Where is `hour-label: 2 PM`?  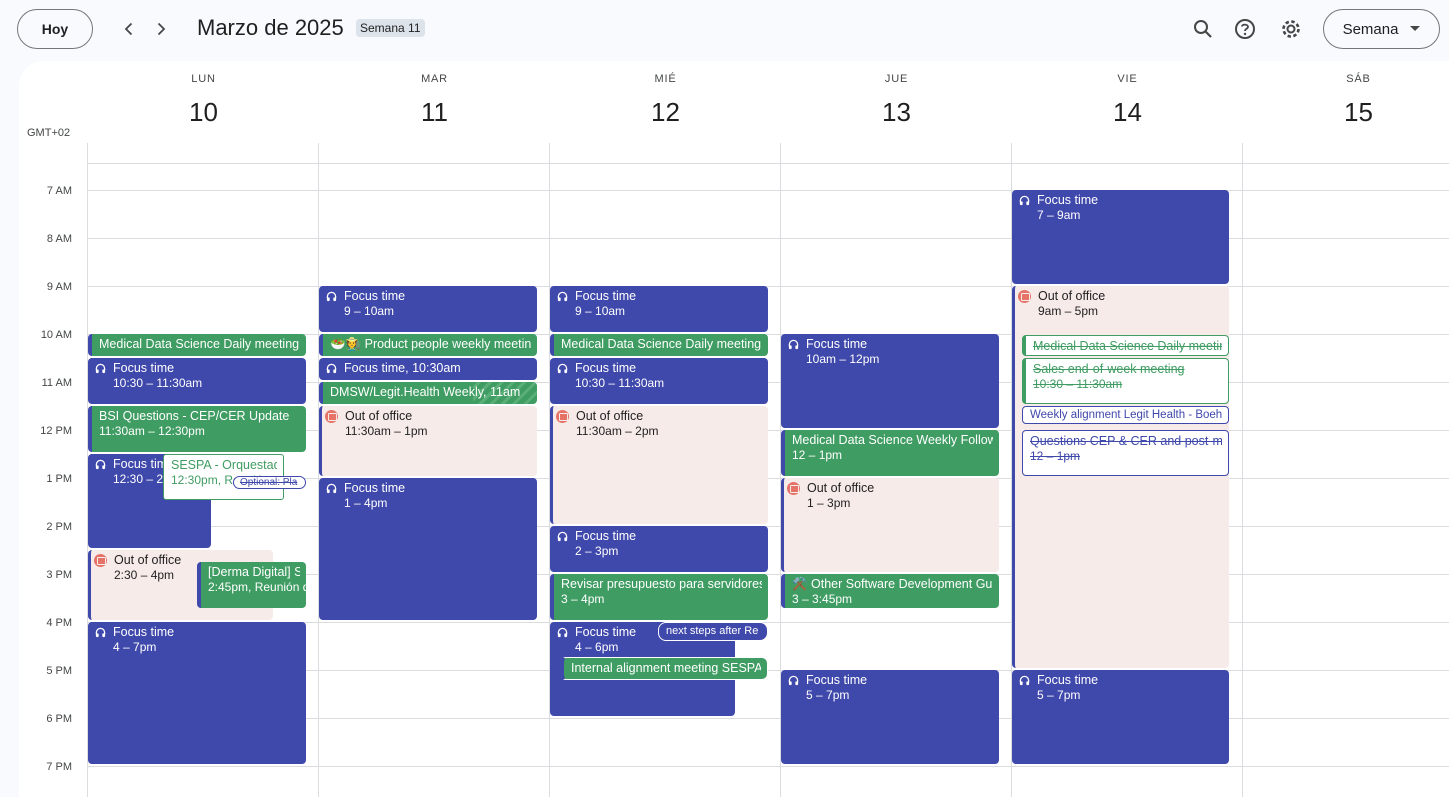 hour-label: 2 PM is located at coordinates (59, 527).